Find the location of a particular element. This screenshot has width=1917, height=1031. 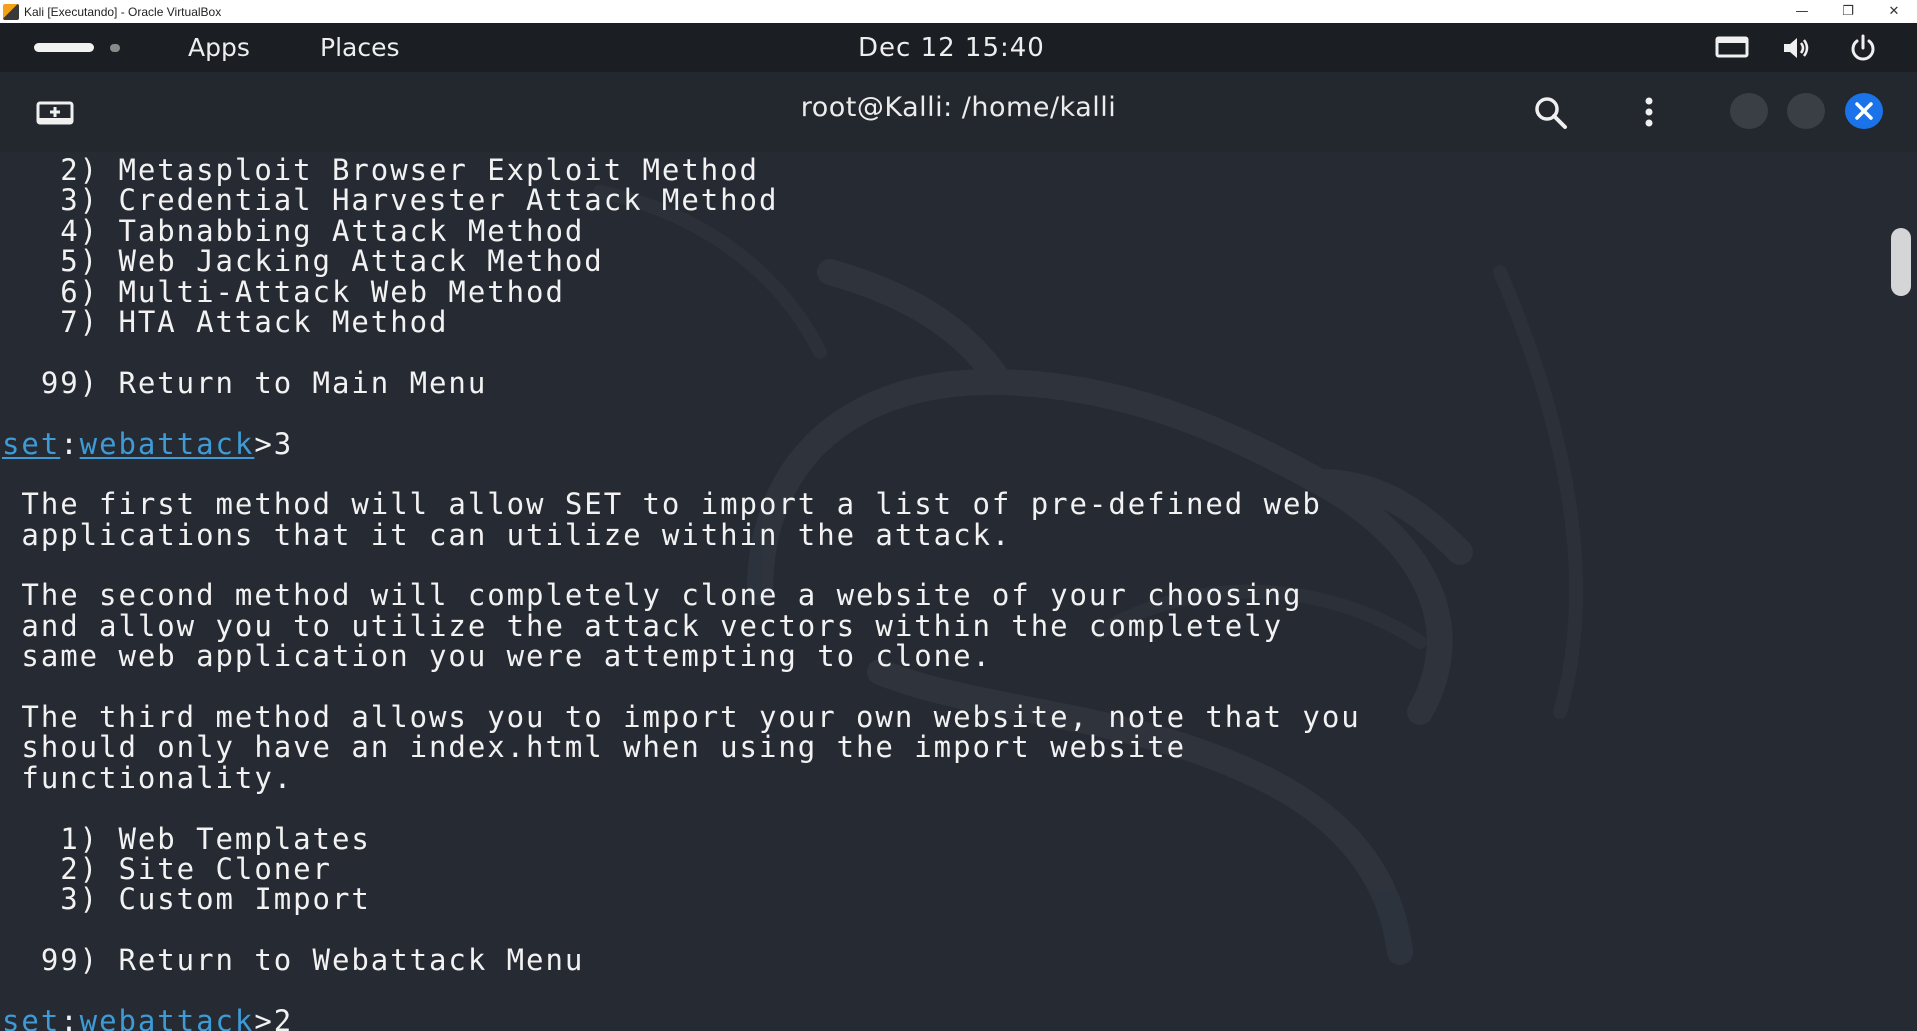

power-icon is located at coordinates (1863, 48).